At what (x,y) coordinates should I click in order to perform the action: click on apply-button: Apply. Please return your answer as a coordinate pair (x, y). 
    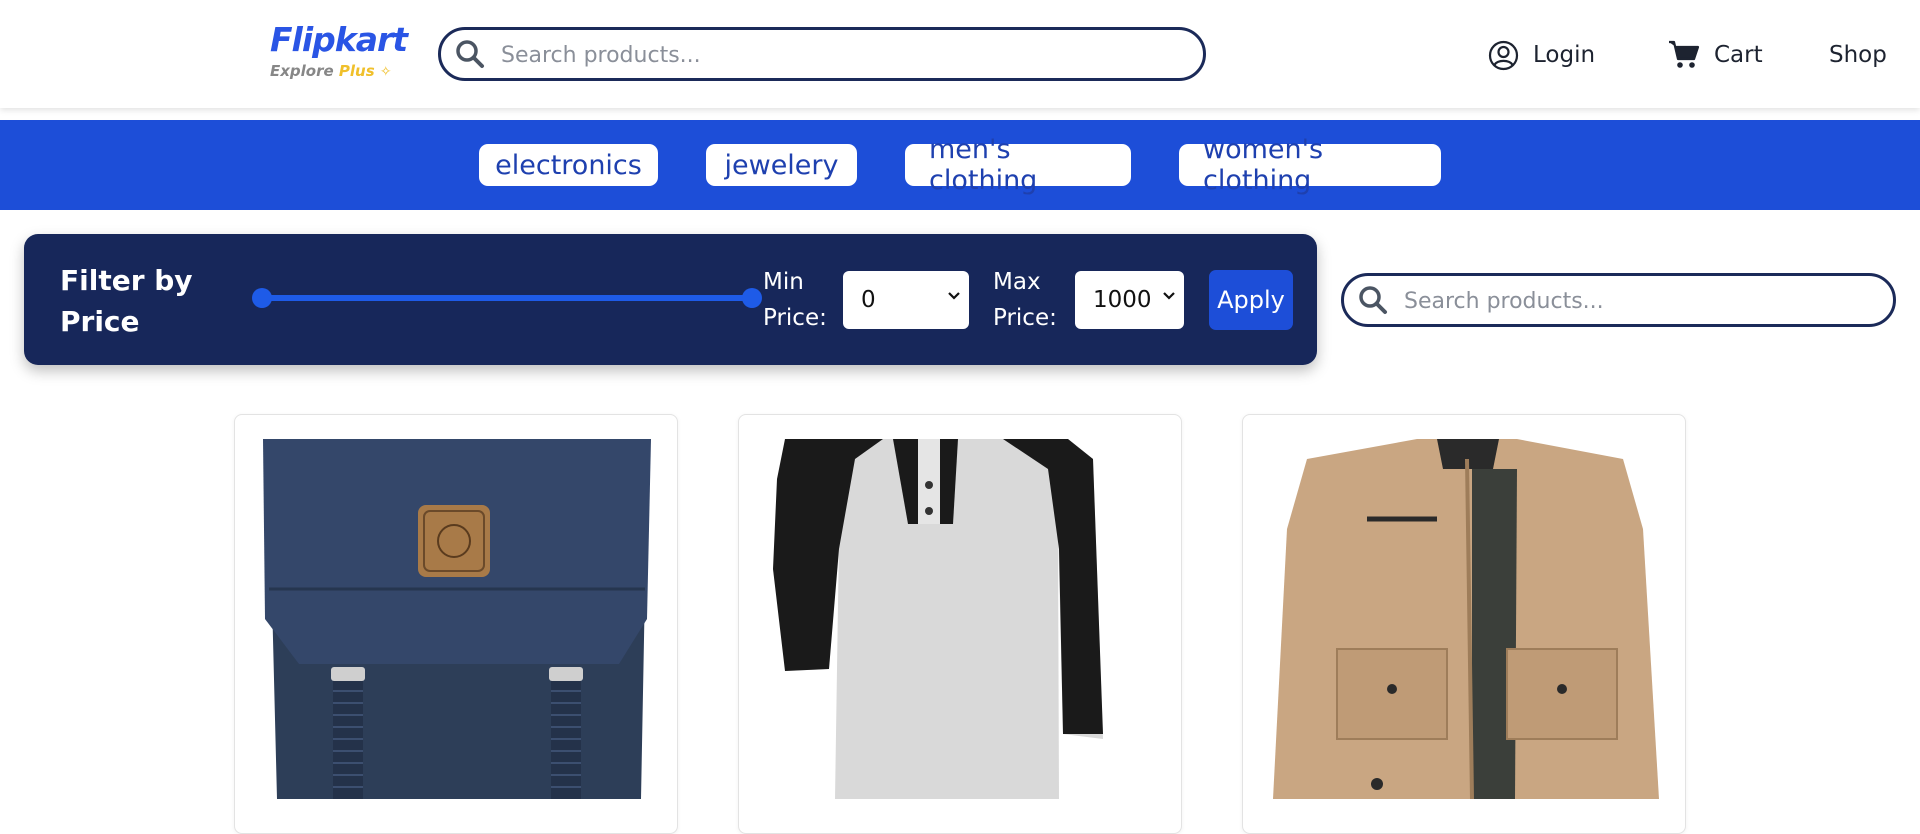
    Looking at the image, I should click on (1251, 300).